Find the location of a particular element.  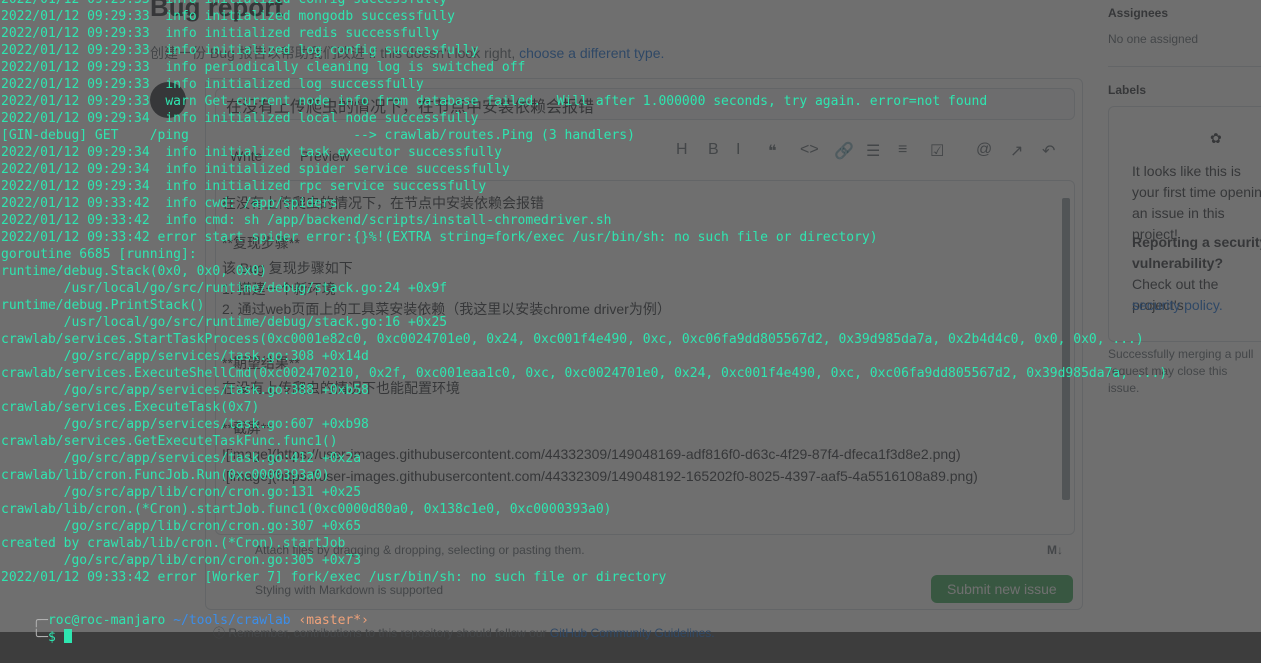

terminal-cursor is located at coordinates (67, 636).